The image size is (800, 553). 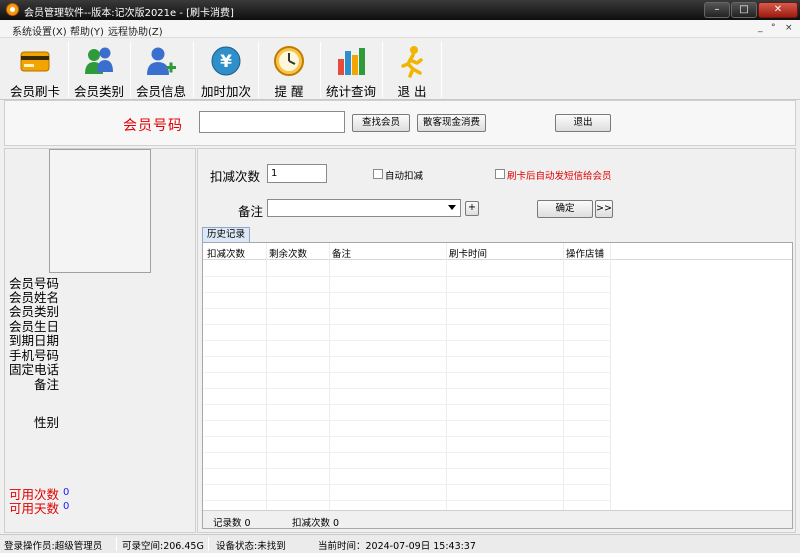 What do you see at coordinates (378, 174) in the screenshot?
I see `auto-deduct-checkbox` at bounding box center [378, 174].